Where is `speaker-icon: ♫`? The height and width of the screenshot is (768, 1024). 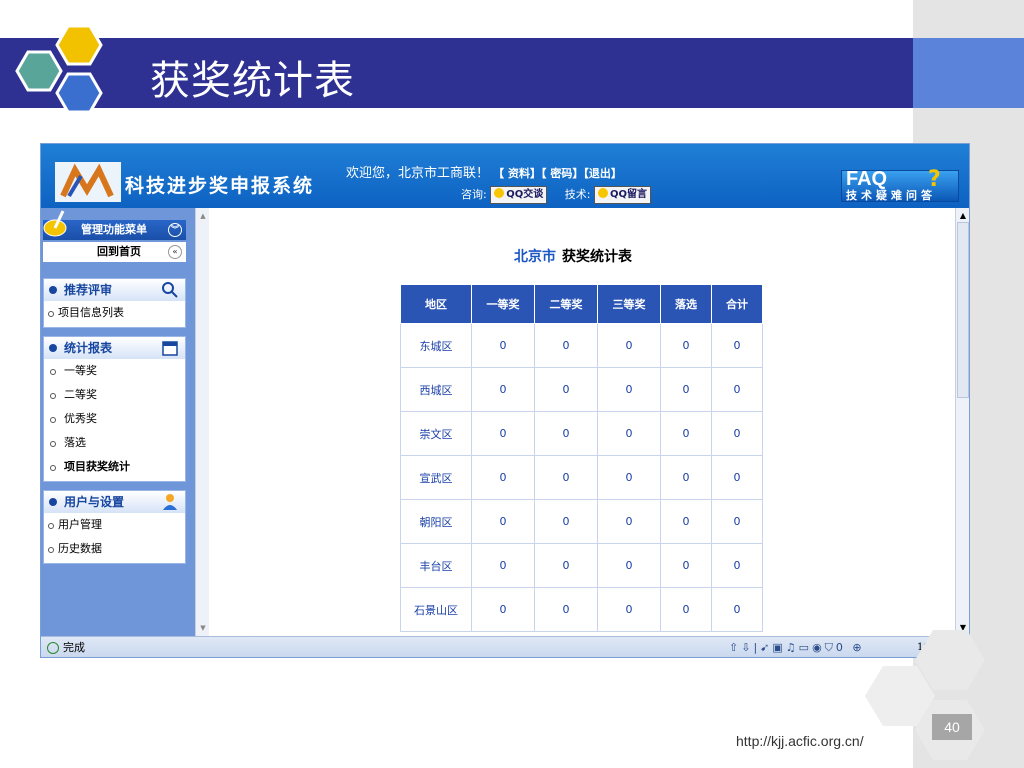 speaker-icon: ♫ is located at coordinates (792, 647).